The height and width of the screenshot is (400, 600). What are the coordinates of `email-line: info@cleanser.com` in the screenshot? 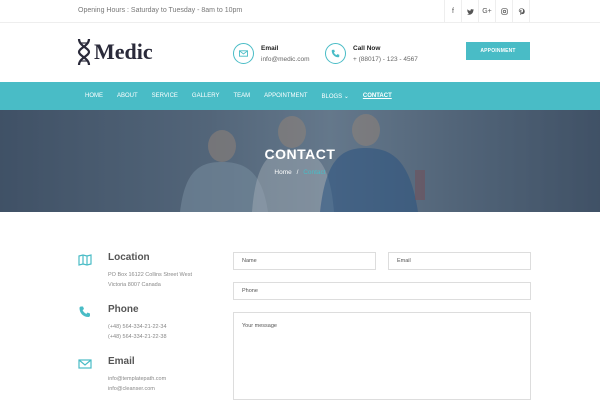 It's located at (131, 389).